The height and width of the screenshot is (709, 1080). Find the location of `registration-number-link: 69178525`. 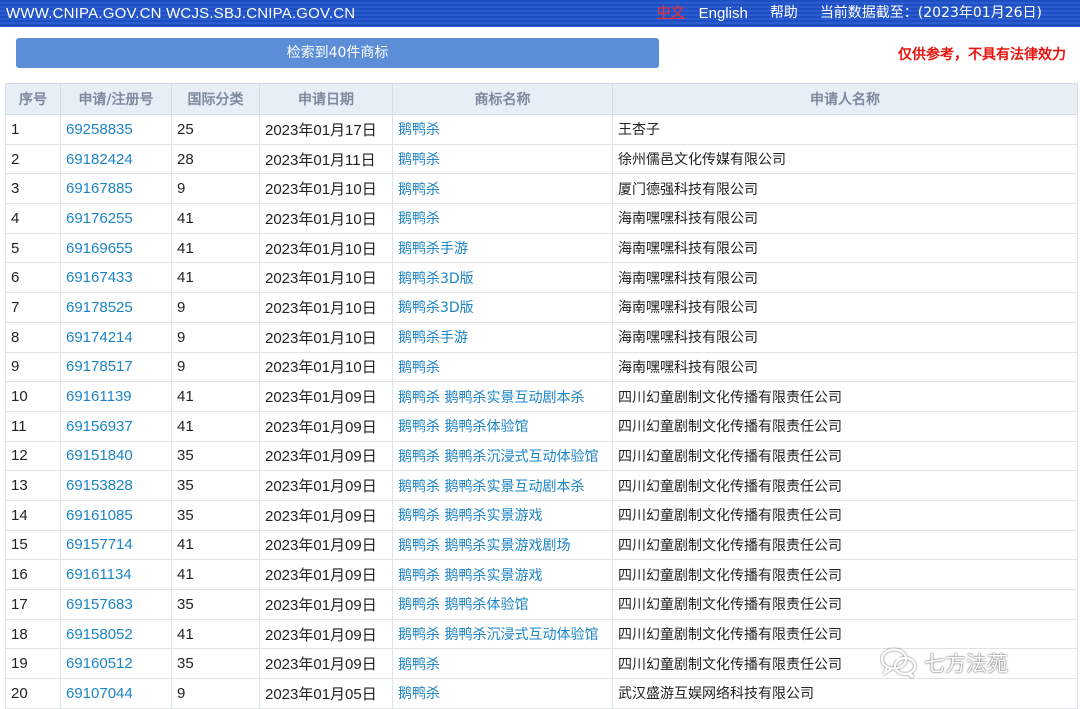

registration-number-link: 69178525 is located at coordinates (116, 307).